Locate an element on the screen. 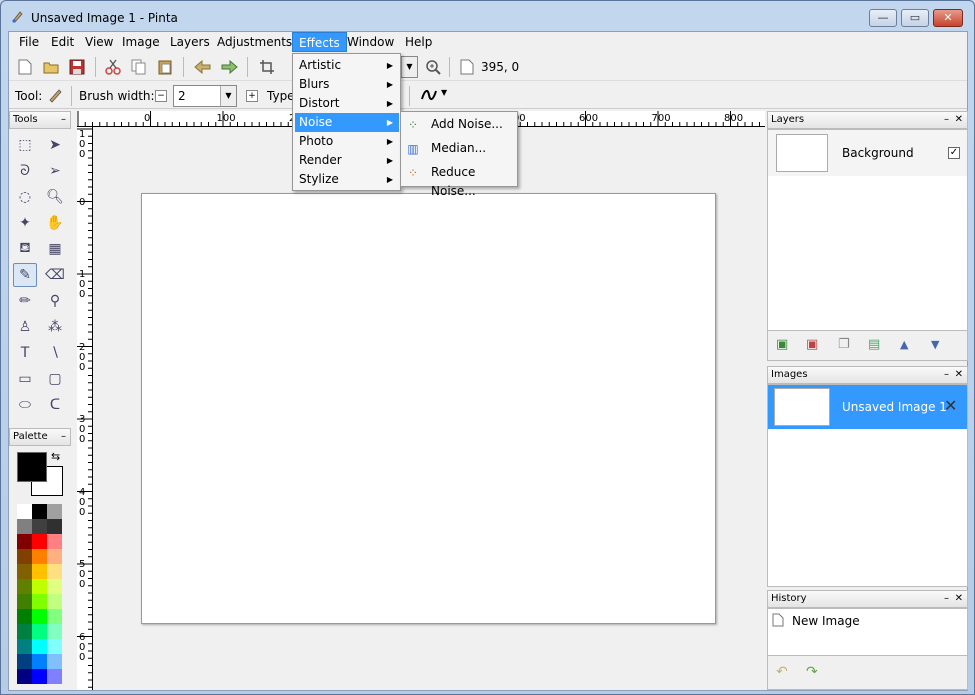  save-icon is located at coordinates (77, 67).